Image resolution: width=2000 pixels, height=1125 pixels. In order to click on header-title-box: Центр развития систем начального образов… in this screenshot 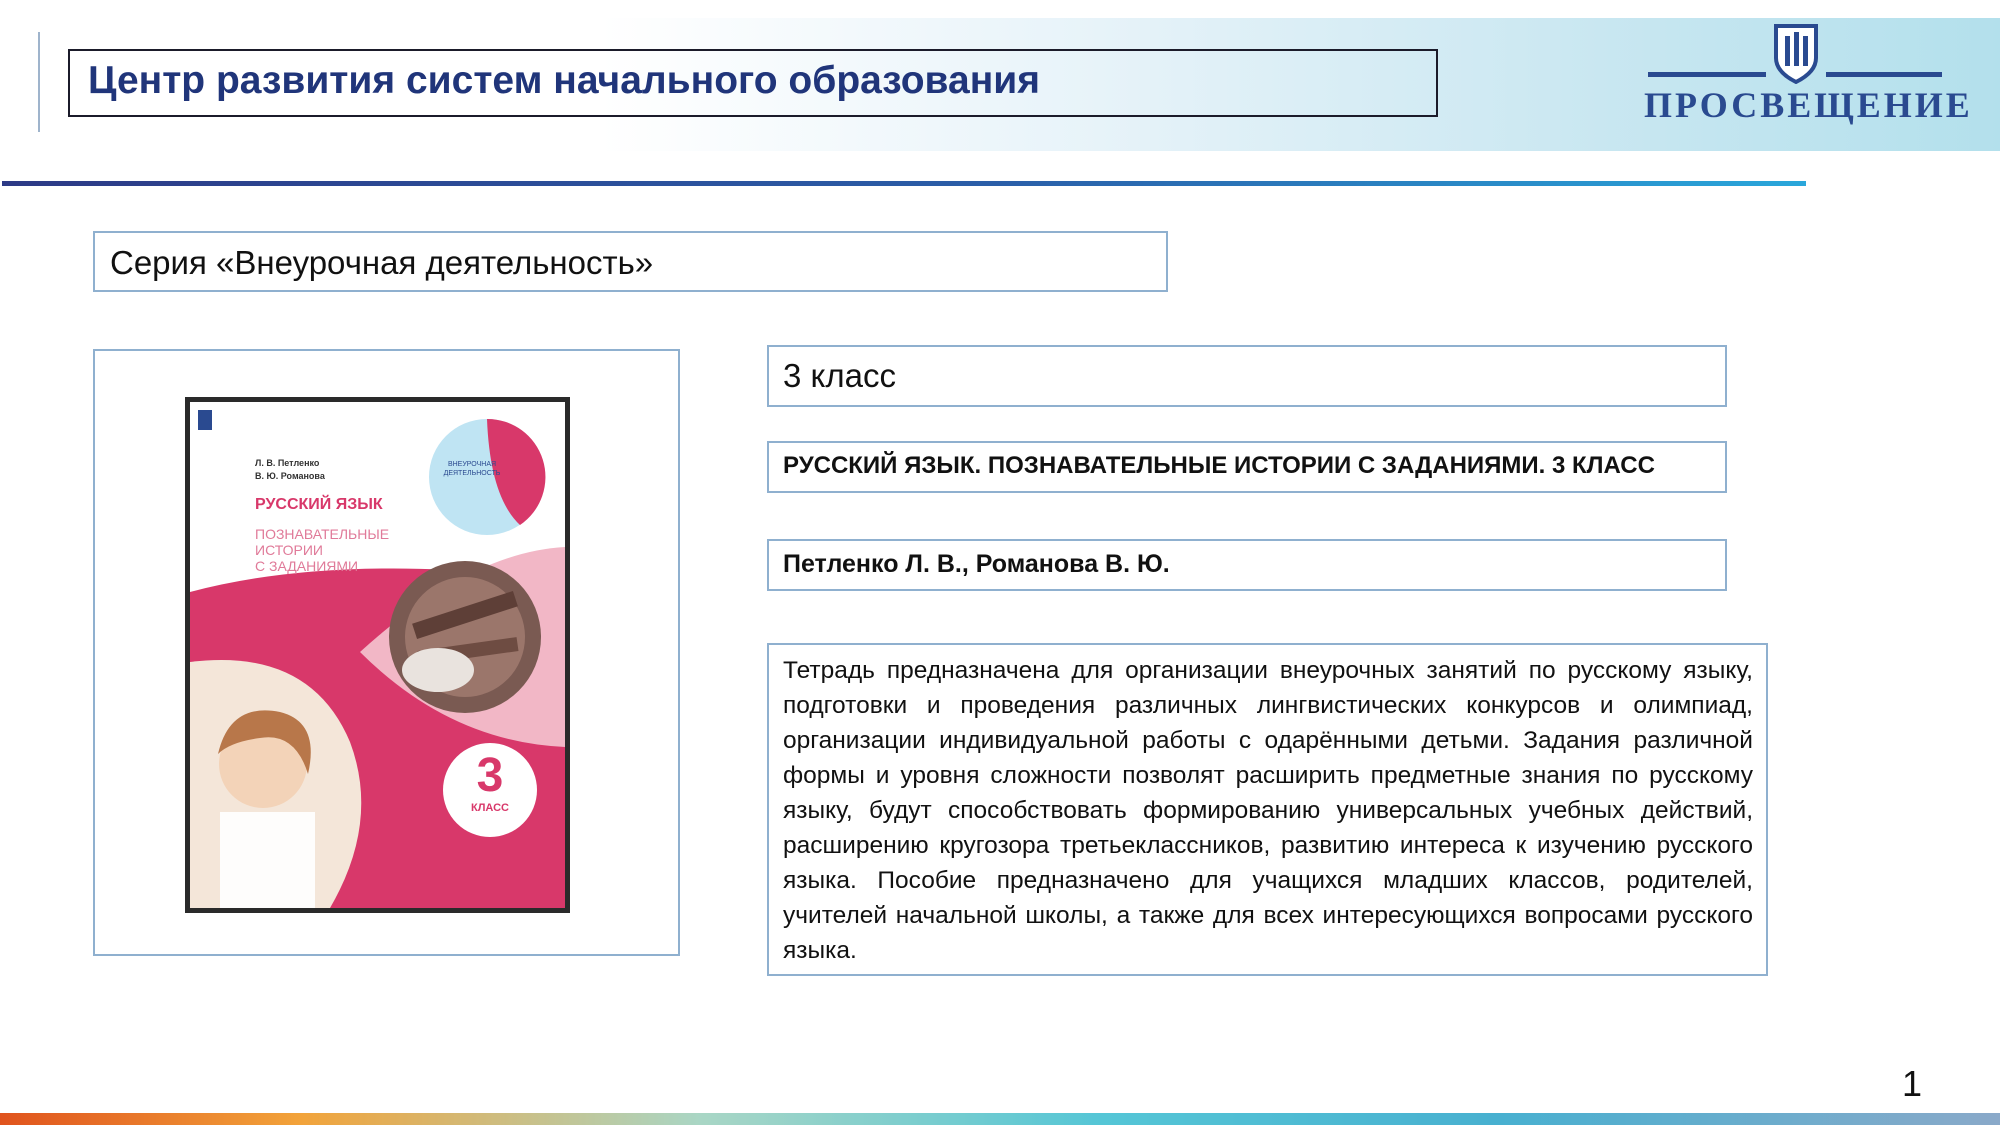, I will do `click(753, 83)`.